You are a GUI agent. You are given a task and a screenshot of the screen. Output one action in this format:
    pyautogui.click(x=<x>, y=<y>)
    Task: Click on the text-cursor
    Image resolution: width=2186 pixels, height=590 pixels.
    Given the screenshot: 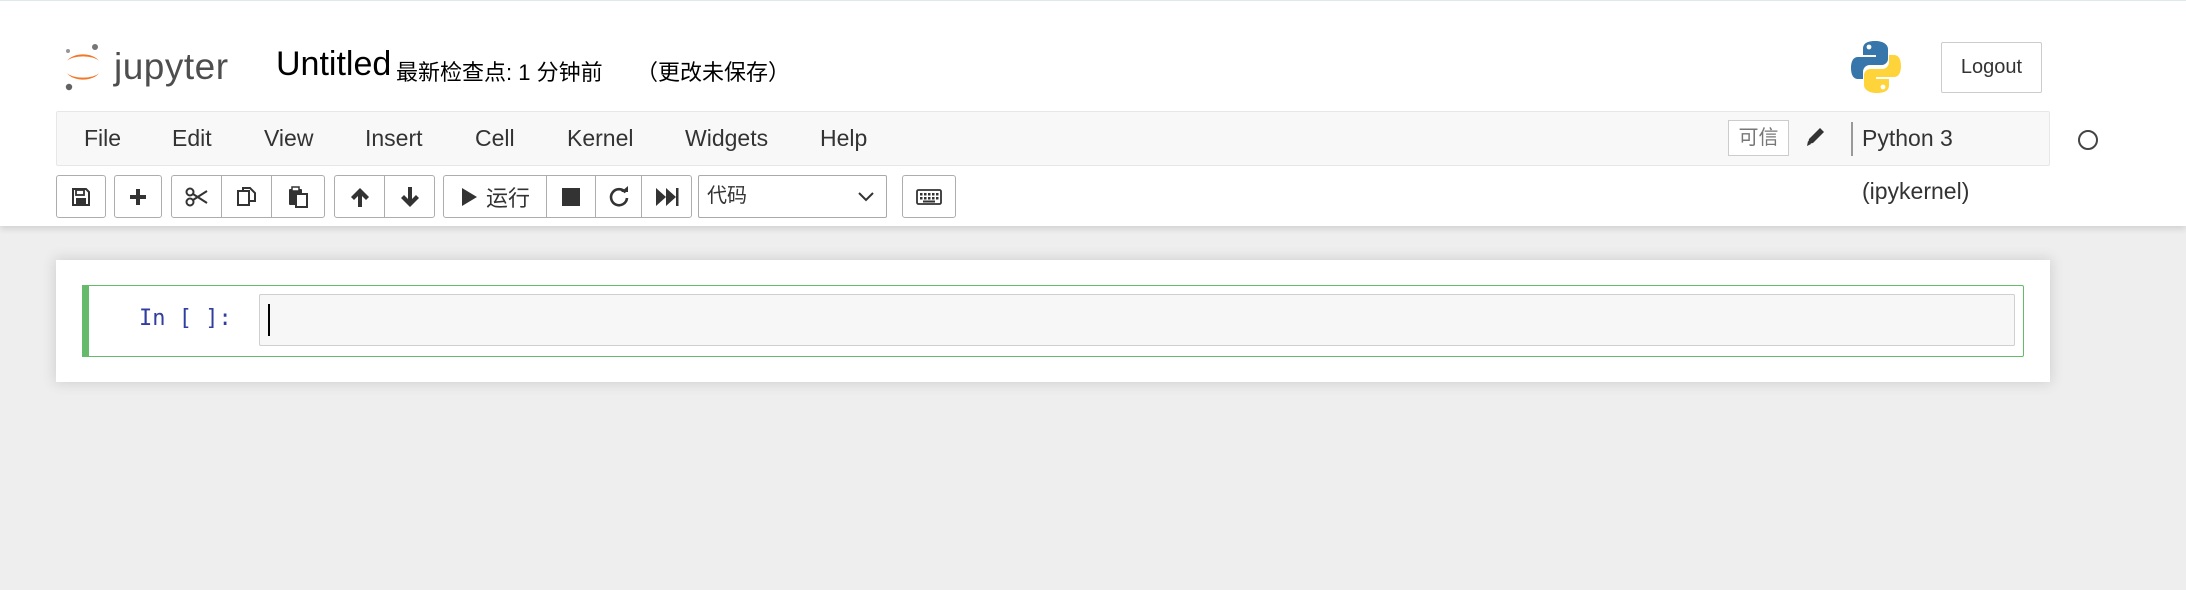 What is the action you would take?
    pyautogui.click(x=269, y=320)
    